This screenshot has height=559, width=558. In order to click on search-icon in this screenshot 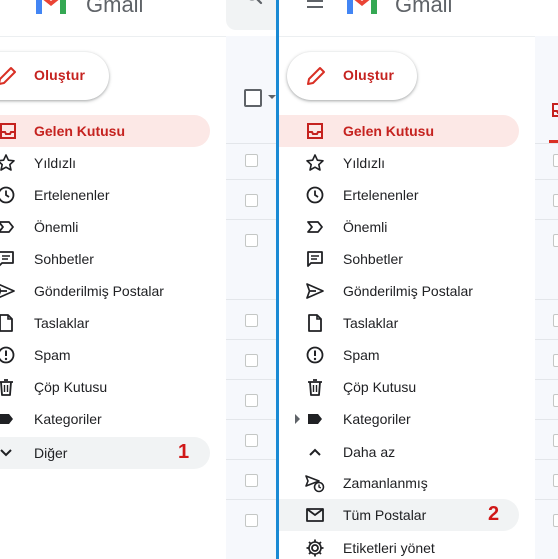, I will do `click(254, 3)`.